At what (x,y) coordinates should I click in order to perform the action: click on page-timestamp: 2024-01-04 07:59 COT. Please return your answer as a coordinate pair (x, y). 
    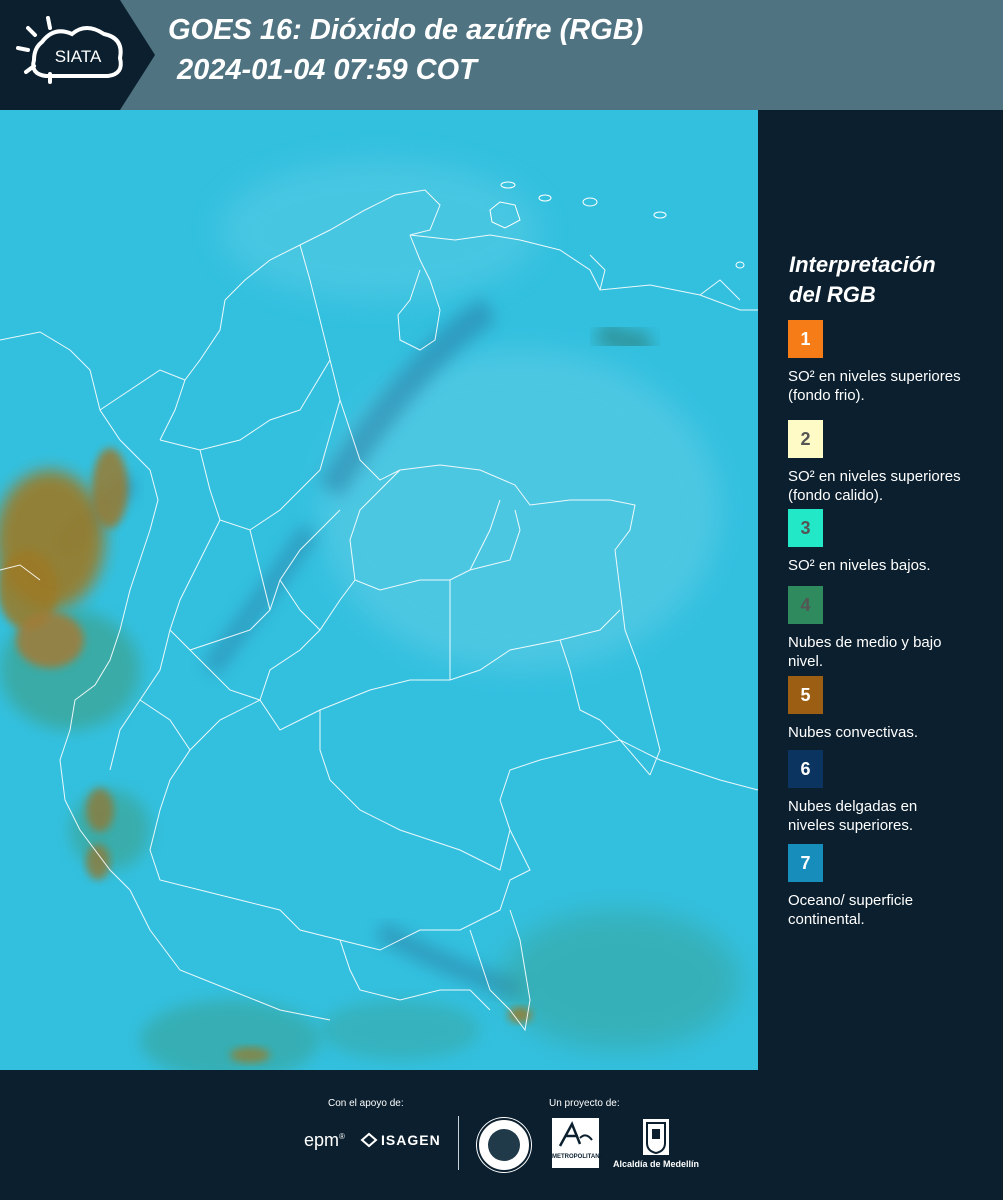
    Looking at the image, I should click on (327, 70).